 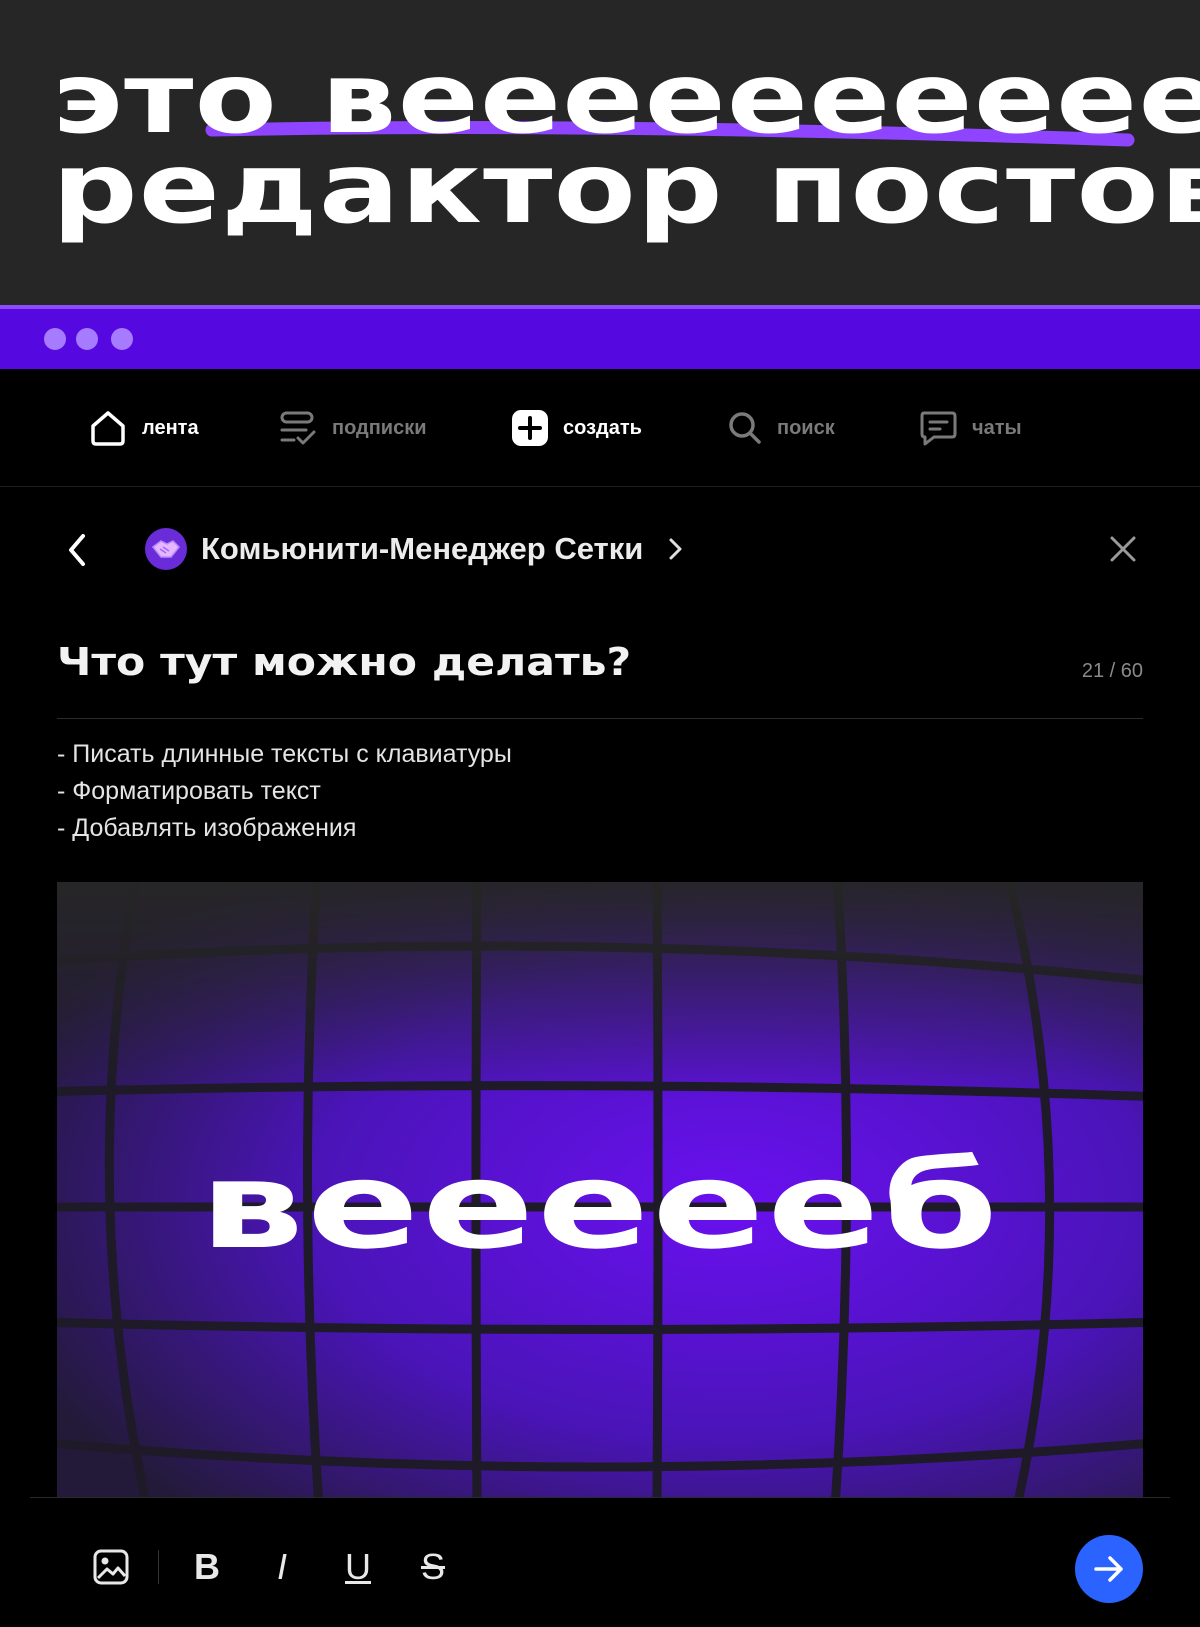 I want to click on nav-item-feed: лента, so click(x=143, y=428).